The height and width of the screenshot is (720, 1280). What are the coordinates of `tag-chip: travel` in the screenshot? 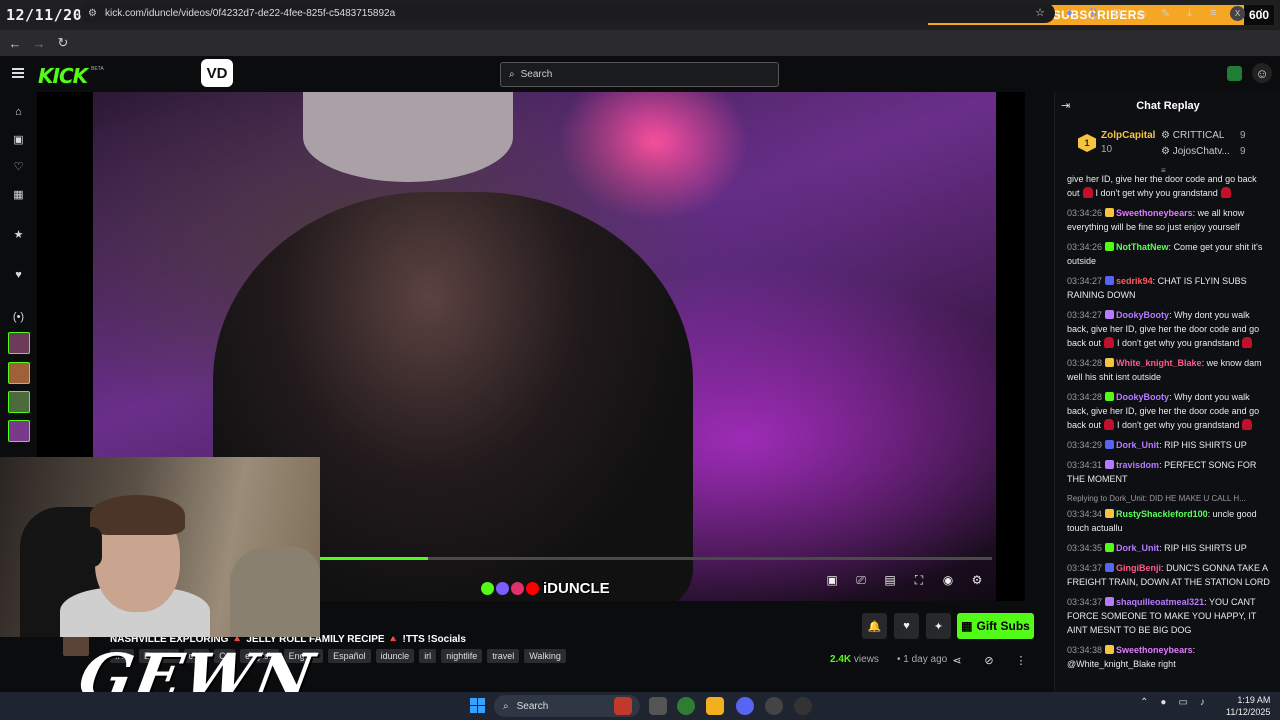 It's located at (503, 656).